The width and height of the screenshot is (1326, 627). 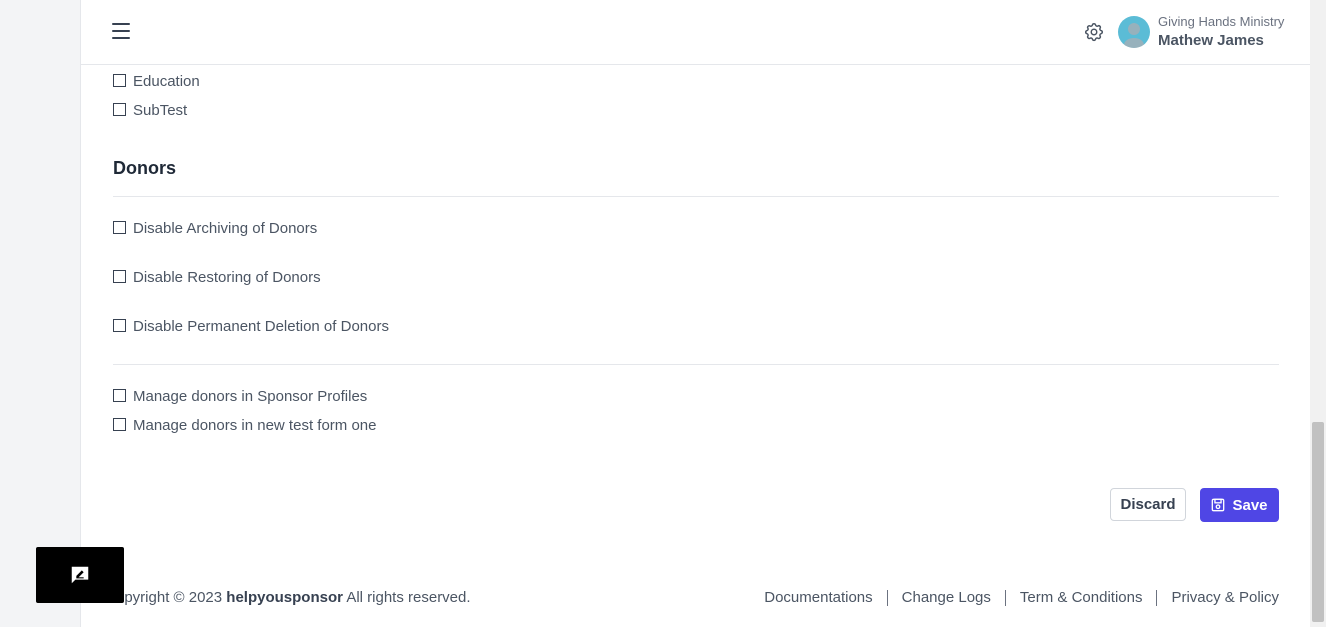 I want to click on option-disable-archiving: Disable Archiving of Donors, so click(x=215, y=228).